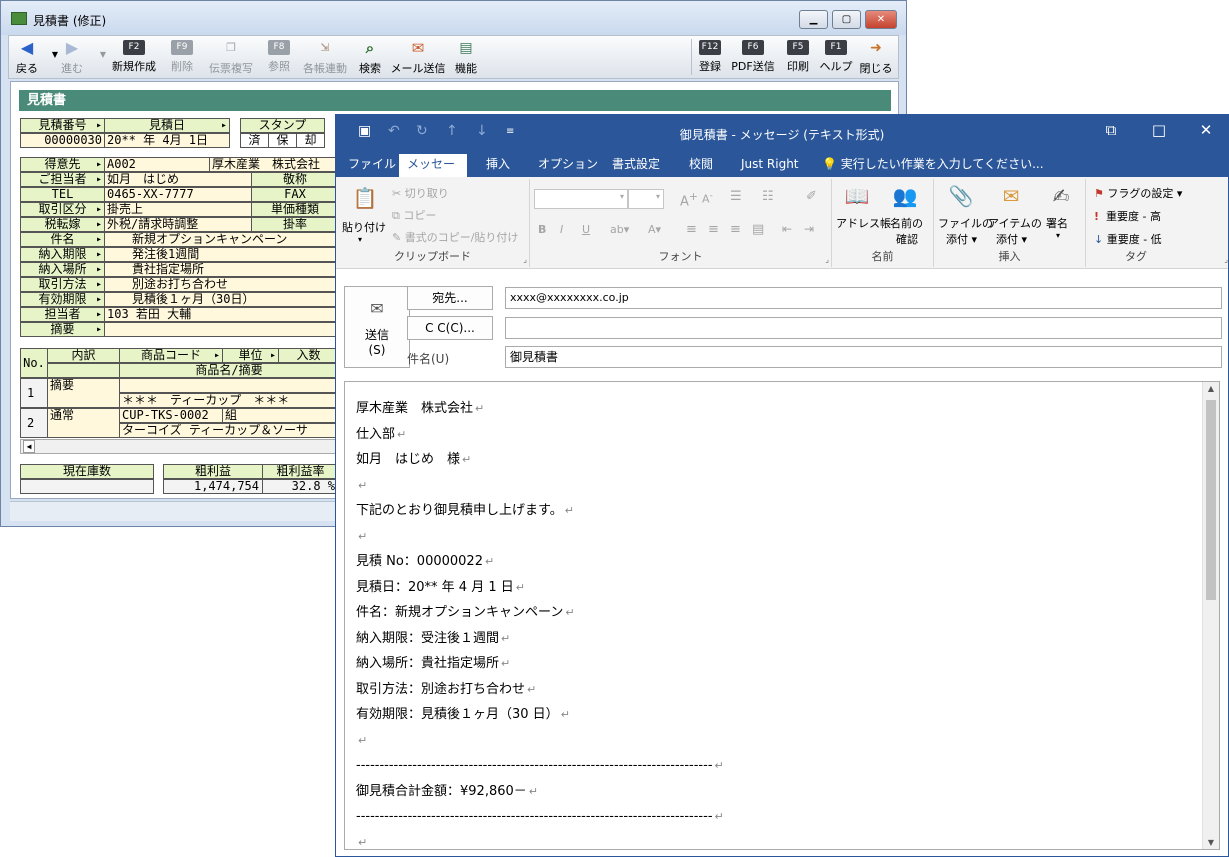  What do you see at coordinates (863, 223) in the screenshot?
I see `address-book-button: アドレス帳` at bounding box center [863, 223].